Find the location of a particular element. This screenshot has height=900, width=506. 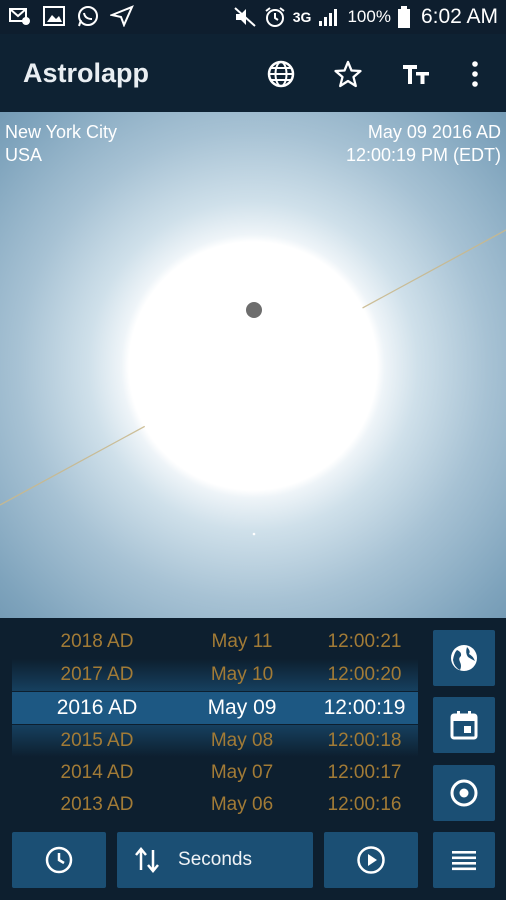

target-button is located at coordinates (464, 793).